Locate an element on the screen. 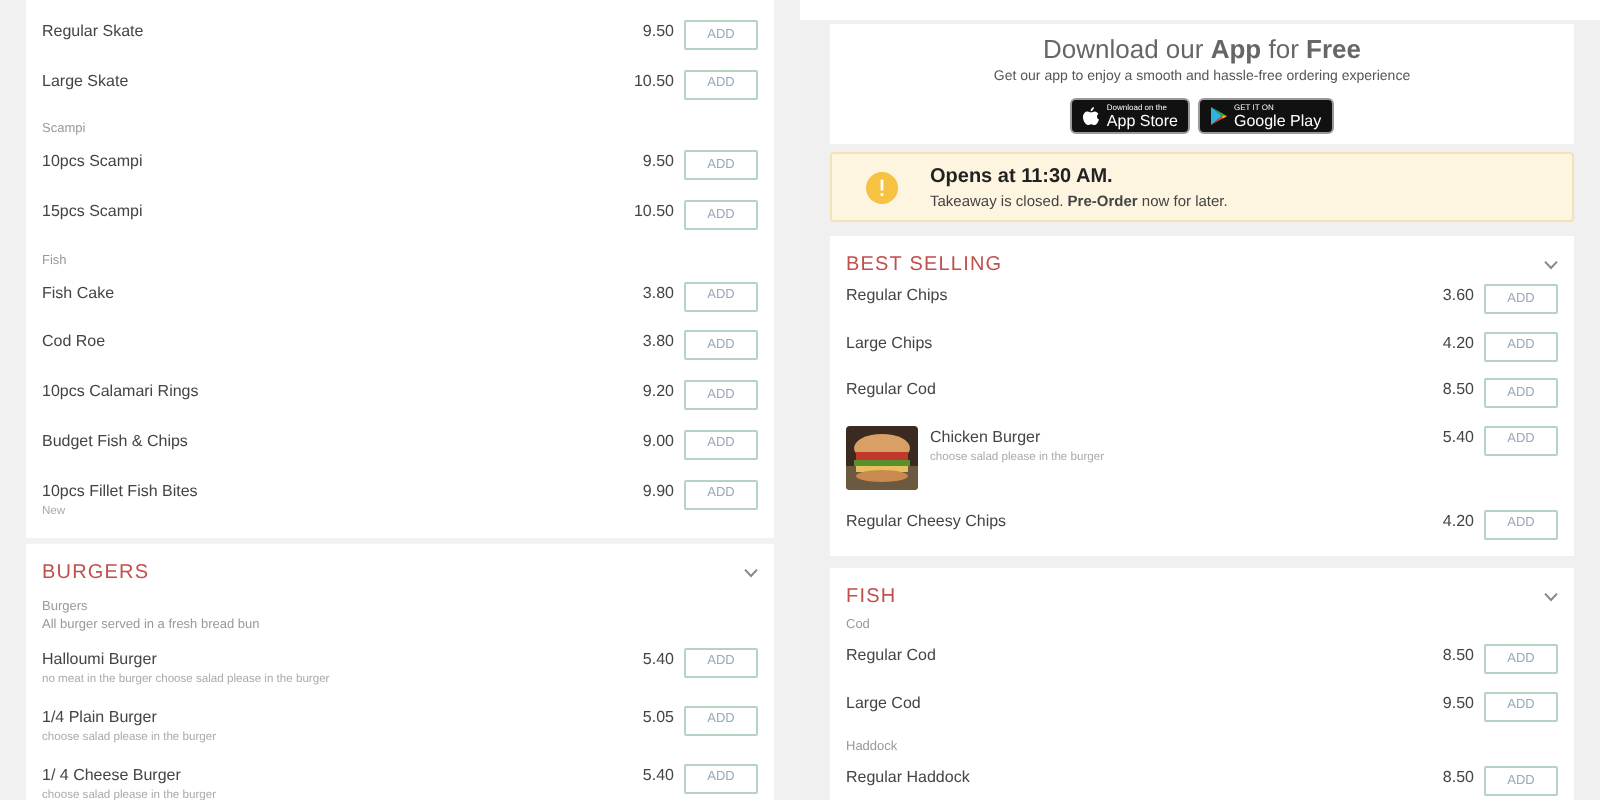 Image resolution: width=1600 pixels, height=800 pixels. alert-icon is located at coordinates (882, 187).